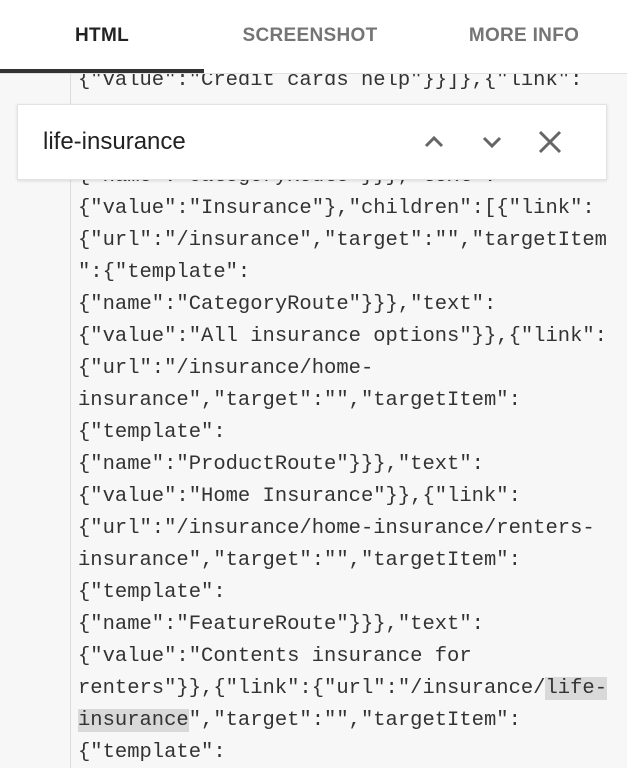 The image size is (627, 768). What do you see at coordinates (524, 36) in the screenshot?
I see `tab-more-info: MORE INFO` at bounding box center [524, 36].